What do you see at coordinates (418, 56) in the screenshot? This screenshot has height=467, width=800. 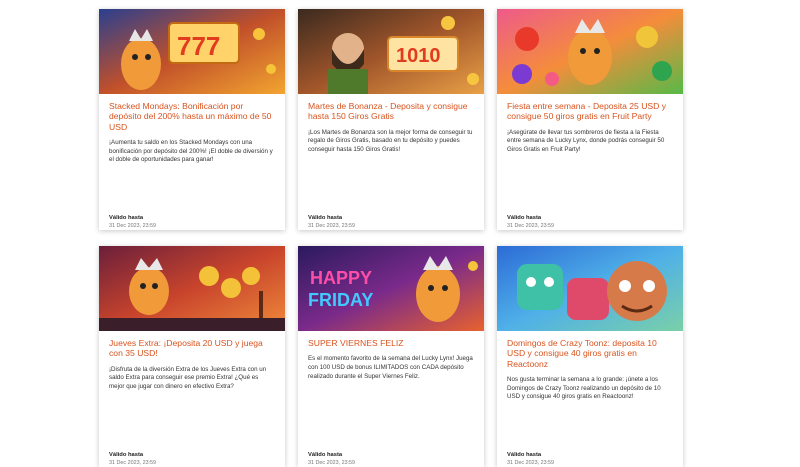 I see `svg-text: 1010` at bounding box center [418, 56].